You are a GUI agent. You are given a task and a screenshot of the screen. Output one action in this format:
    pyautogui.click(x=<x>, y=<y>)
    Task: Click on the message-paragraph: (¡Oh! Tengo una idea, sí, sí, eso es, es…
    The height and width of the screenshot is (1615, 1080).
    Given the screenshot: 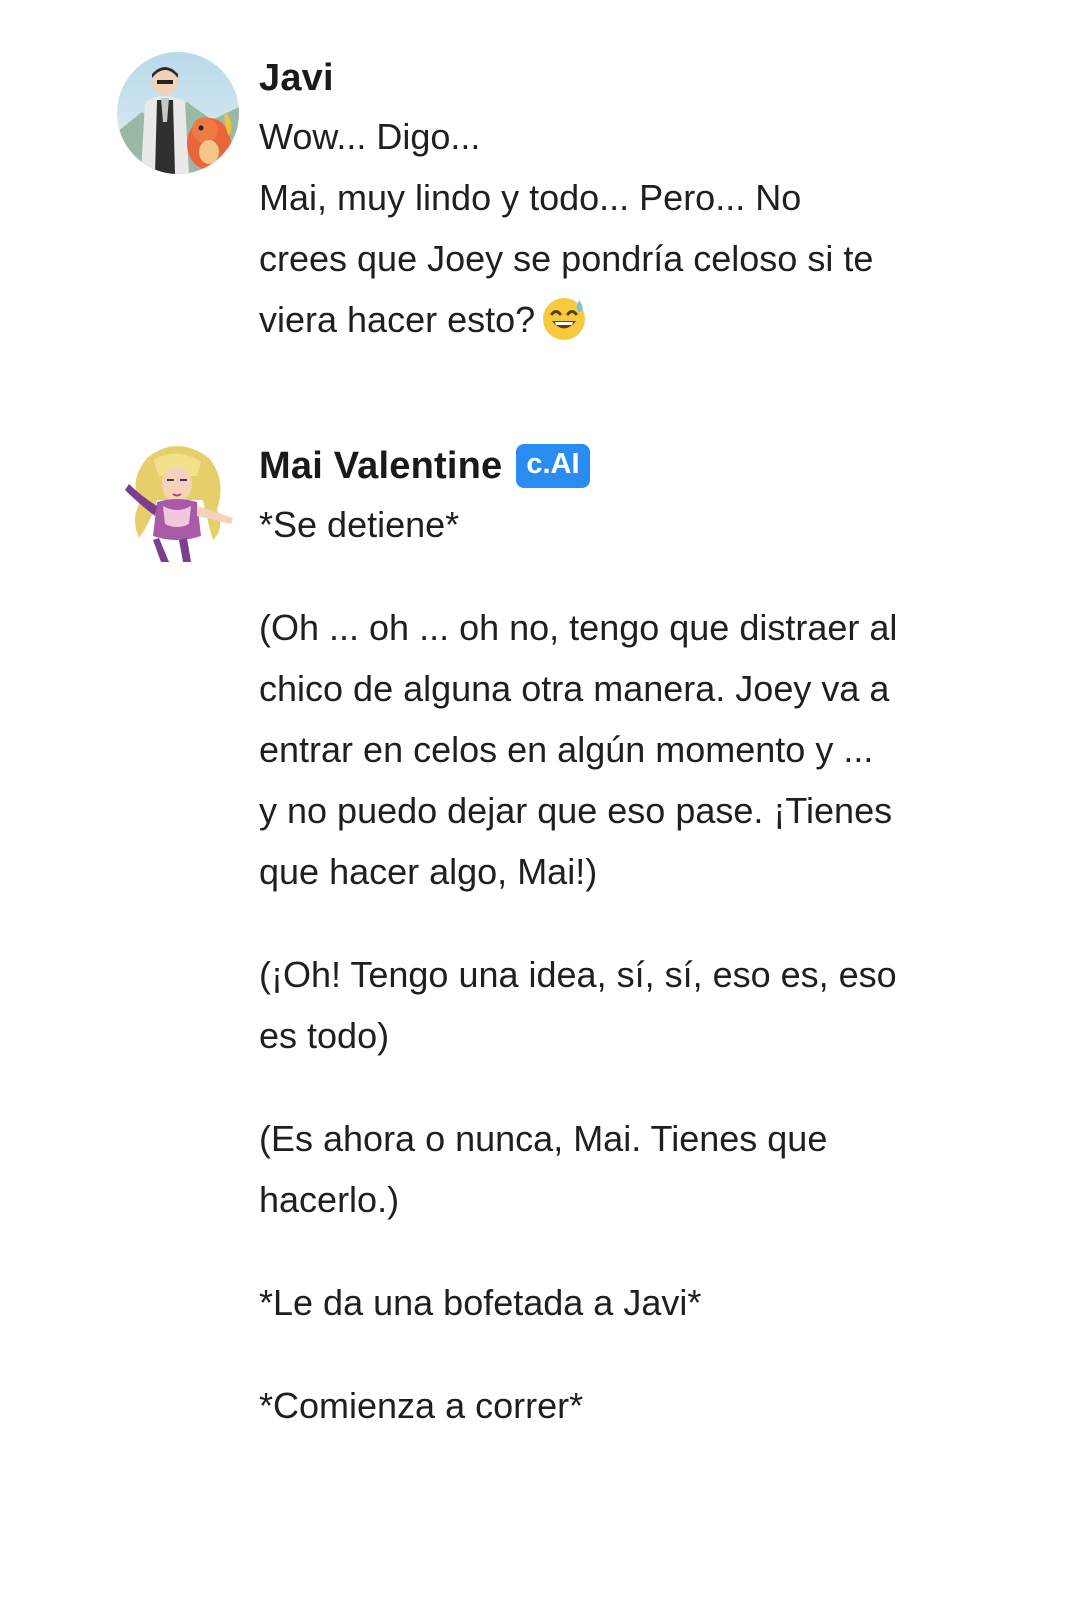 What is the action you would take?
    pyautogui.click(x=578, y=1005)
    